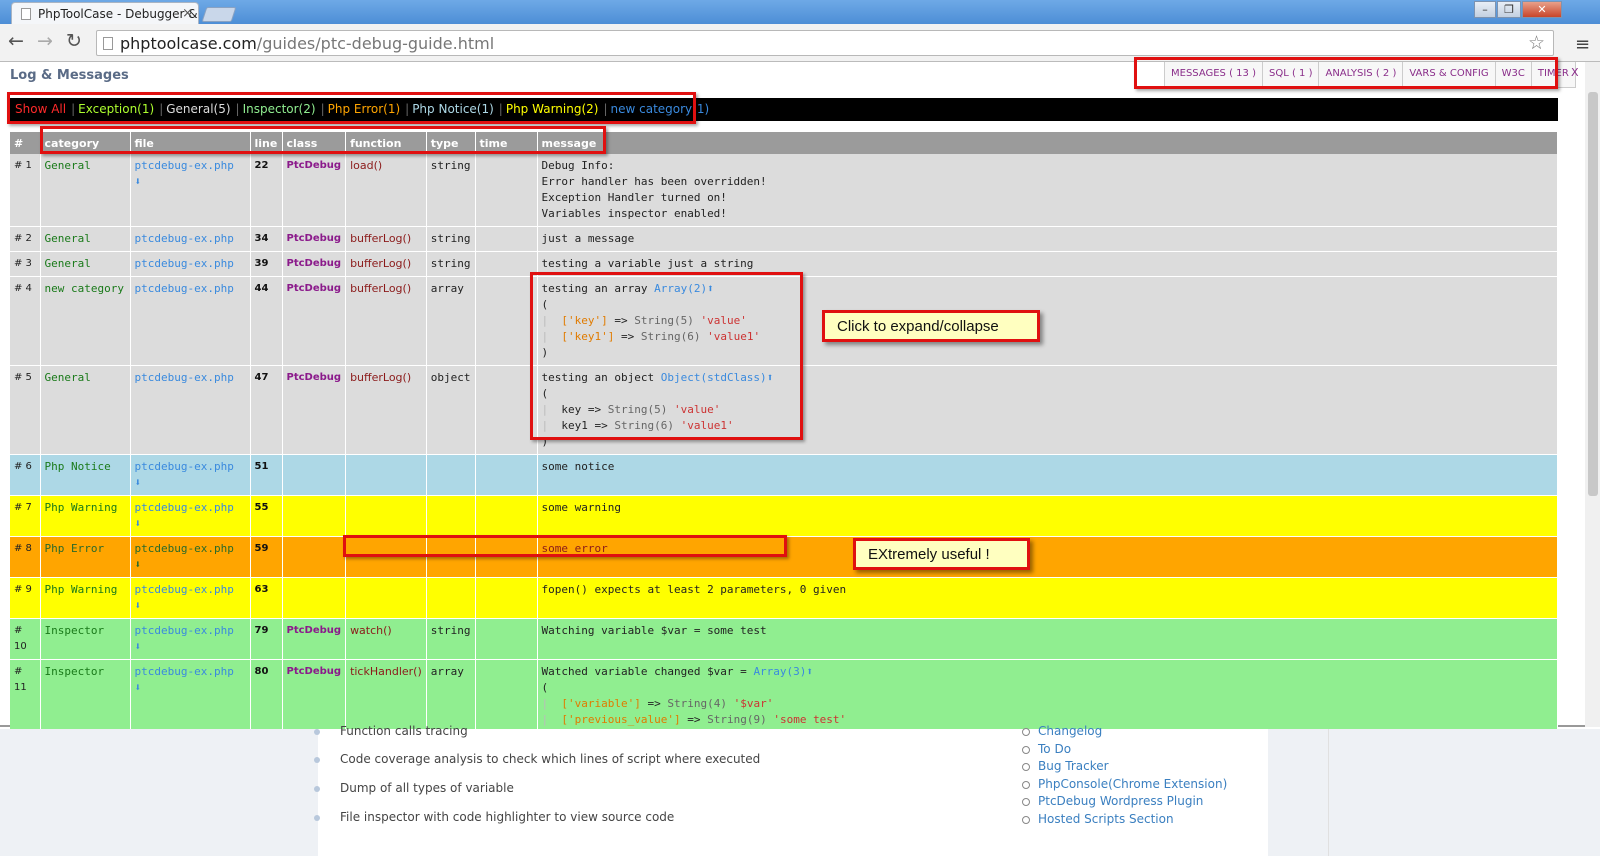 The image size is (1600, 856). Describe the element at coordinates (25, 321) in the screenshot. I see `row-number: # 4` at that location.